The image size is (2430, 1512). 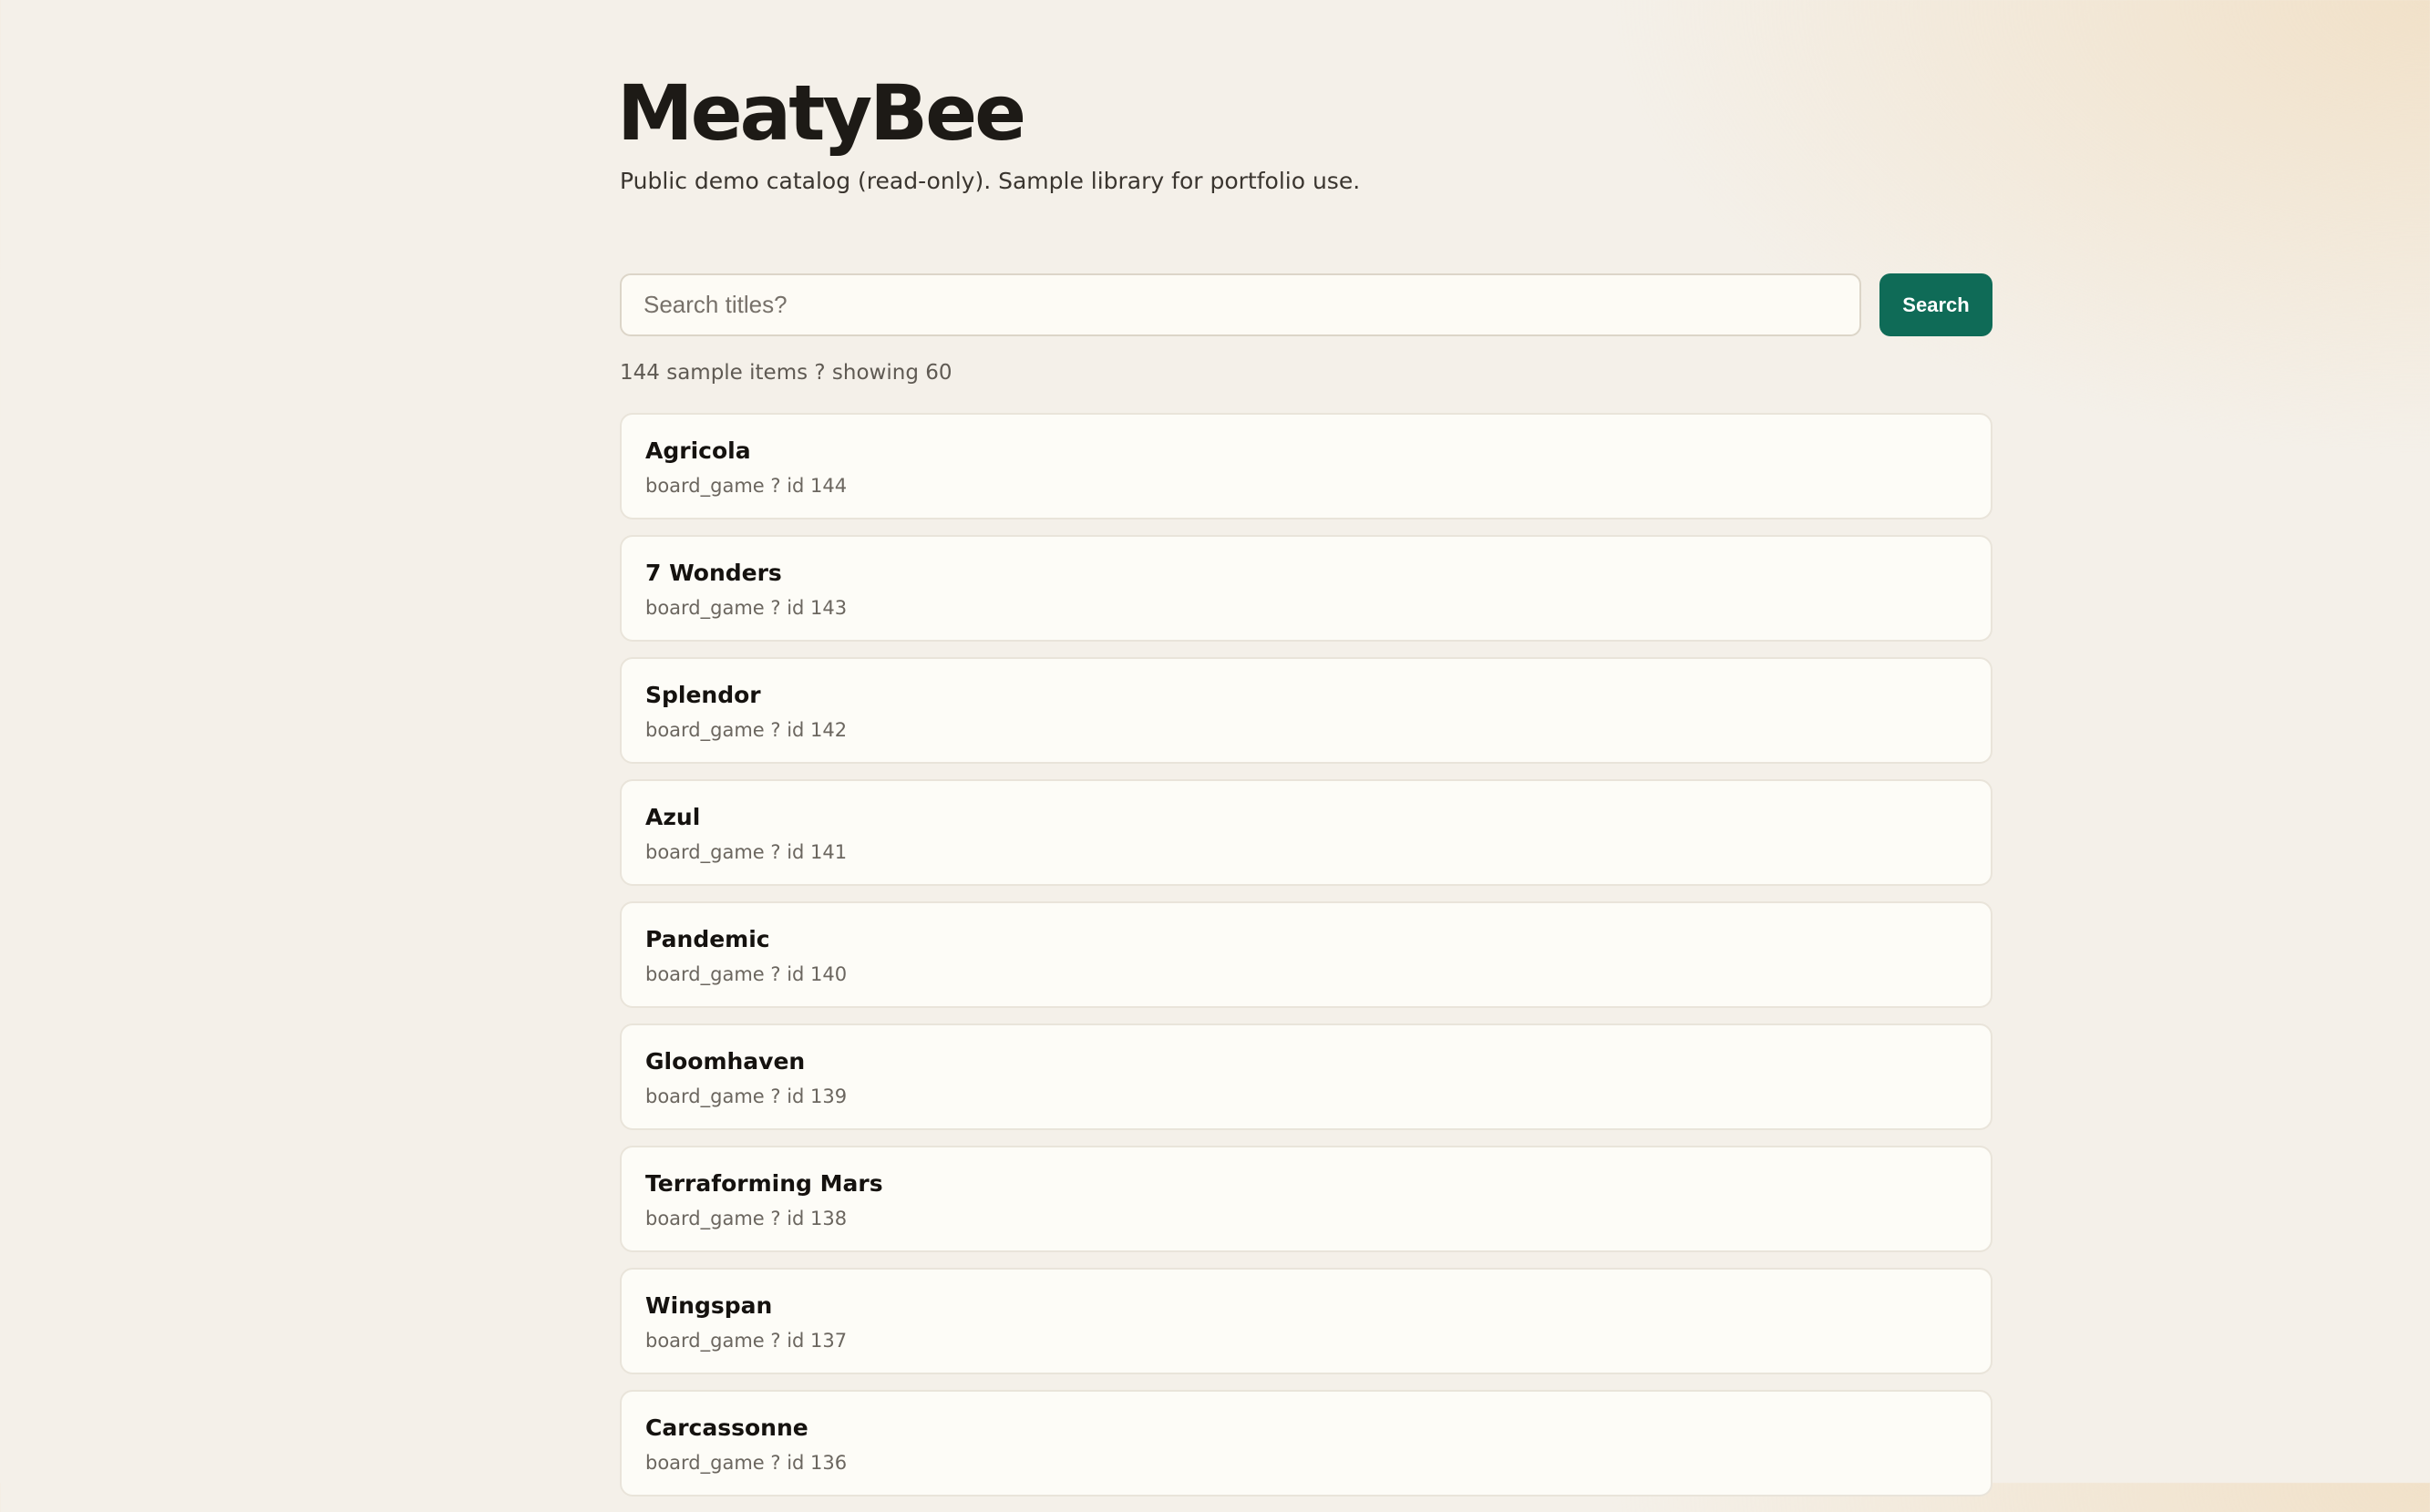 I want to click on catalog-item: Terraforming Mars board_game ? id 138, so click(x=1306, y=1199).